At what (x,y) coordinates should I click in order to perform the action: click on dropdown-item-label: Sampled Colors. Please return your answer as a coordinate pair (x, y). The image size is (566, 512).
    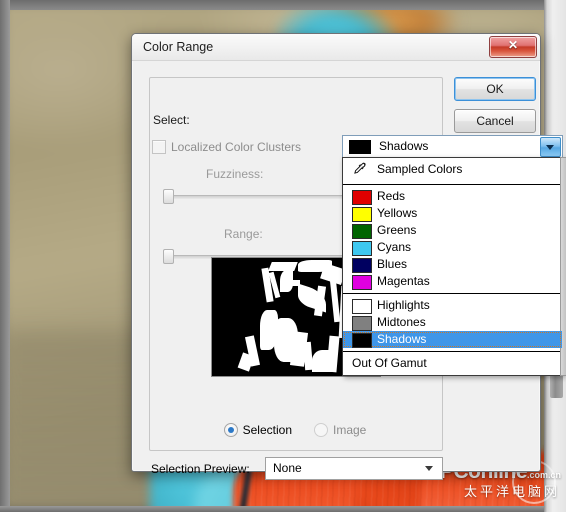
    Looking at the image, I should click on (420, 169).